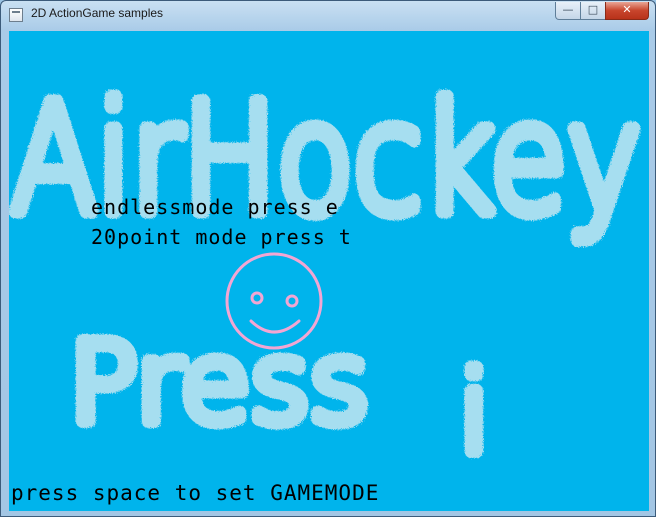 Image resolution: width=656 pixels, height=517 pixels. What do you see at coordinates (292, 301) in the screenshot?
I see `smiley-right-eye` at bounding box center [292, 301].